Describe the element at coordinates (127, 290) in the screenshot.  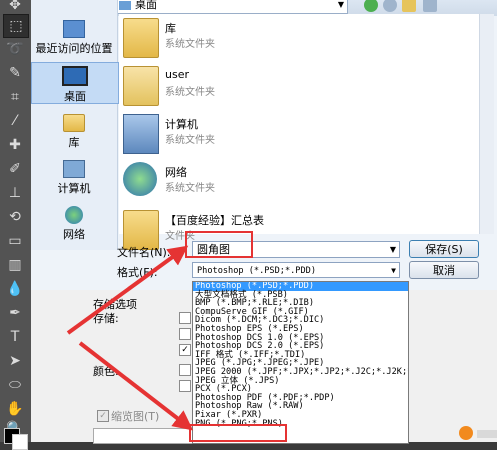
I see `arrow-to-filename` at that location.